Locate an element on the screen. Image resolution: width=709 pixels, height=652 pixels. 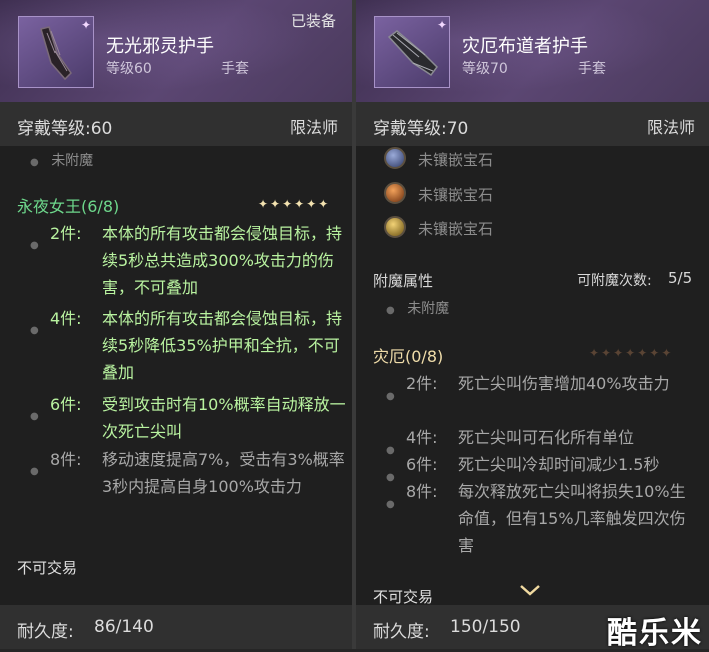
enchant-count-label: 可附魔次数: is located at coordinates (614, 281).